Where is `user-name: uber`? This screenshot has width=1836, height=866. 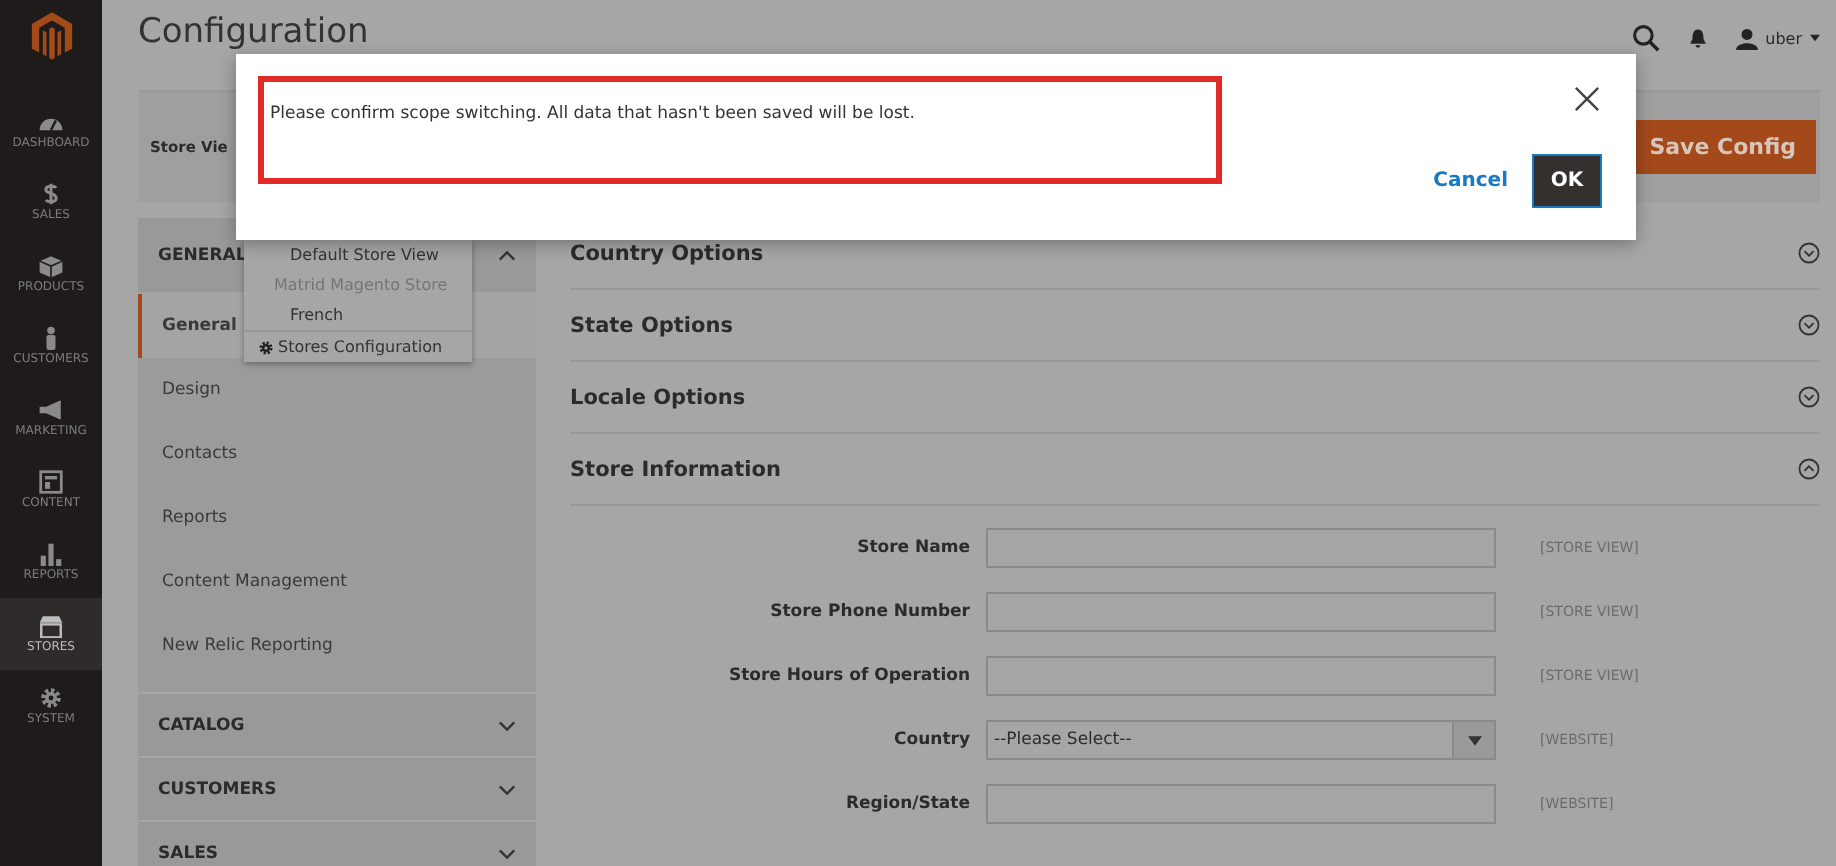
user-name: uber is located at coordinates (1783, 38).